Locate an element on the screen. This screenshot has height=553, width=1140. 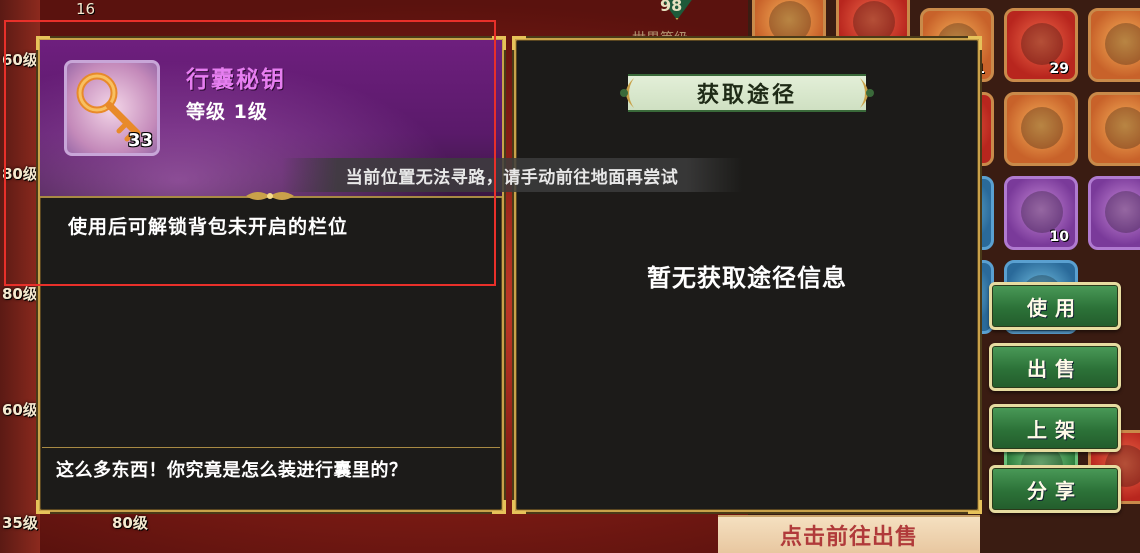
list-button: 上架 is located at coordinates (1055, 428).